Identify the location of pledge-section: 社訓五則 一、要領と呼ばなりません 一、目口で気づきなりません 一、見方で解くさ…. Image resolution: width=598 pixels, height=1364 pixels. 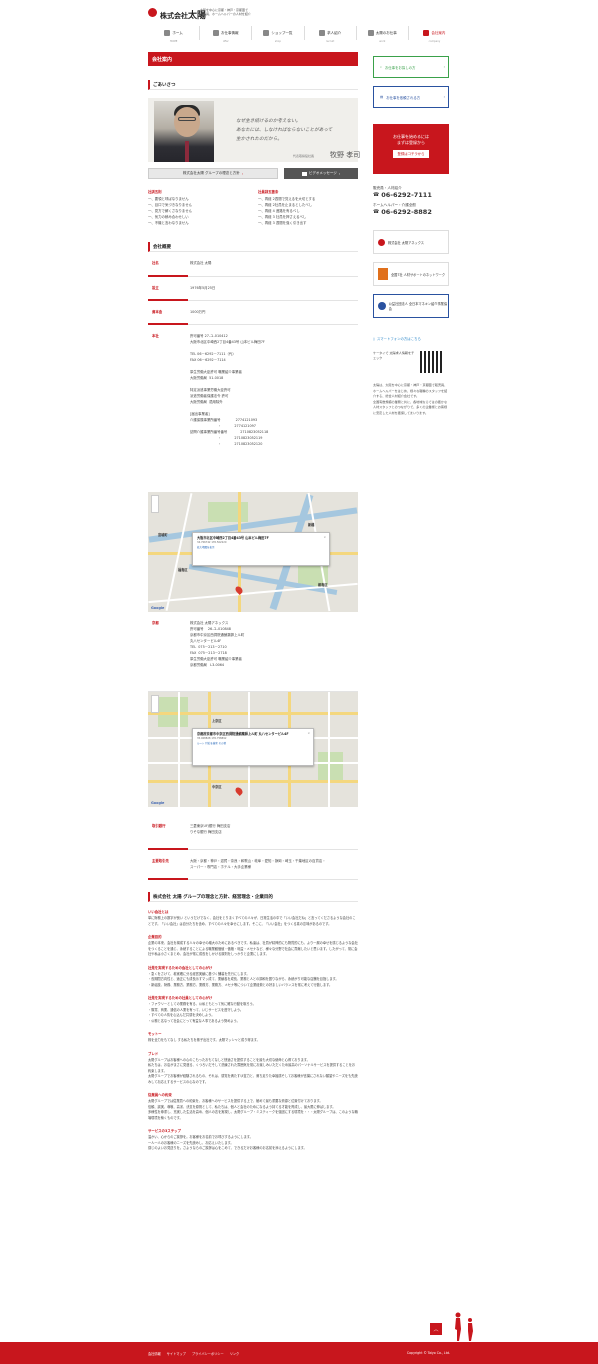
(253, 207).